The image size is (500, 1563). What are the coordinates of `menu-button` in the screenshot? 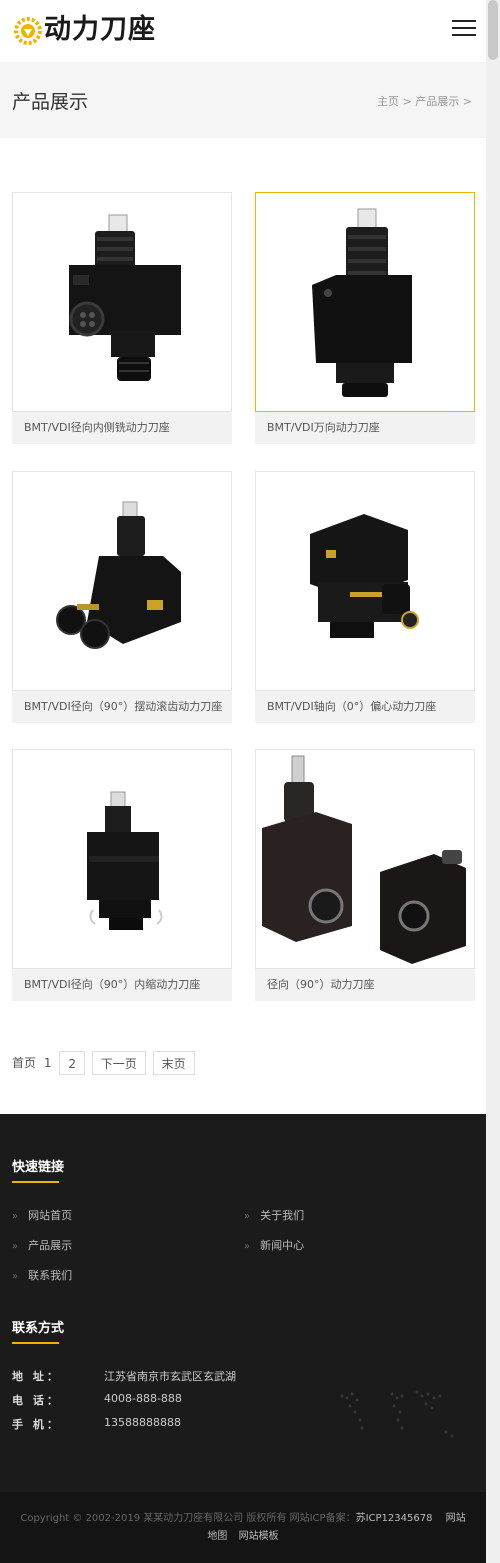 It's located at (464, 30).